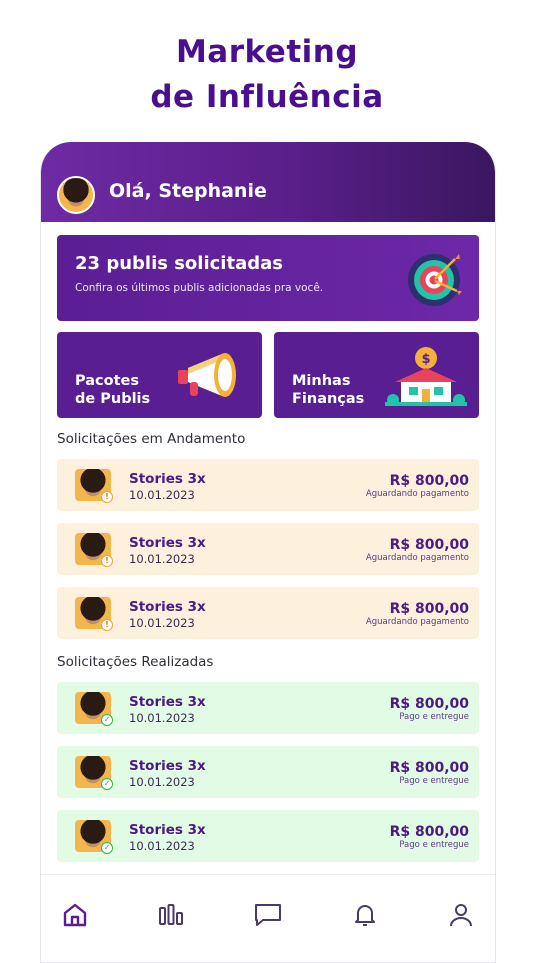  Describe the element at coordinates (267, 97) in the screenshot. I see `headline-line-2: de Influência` at that location.